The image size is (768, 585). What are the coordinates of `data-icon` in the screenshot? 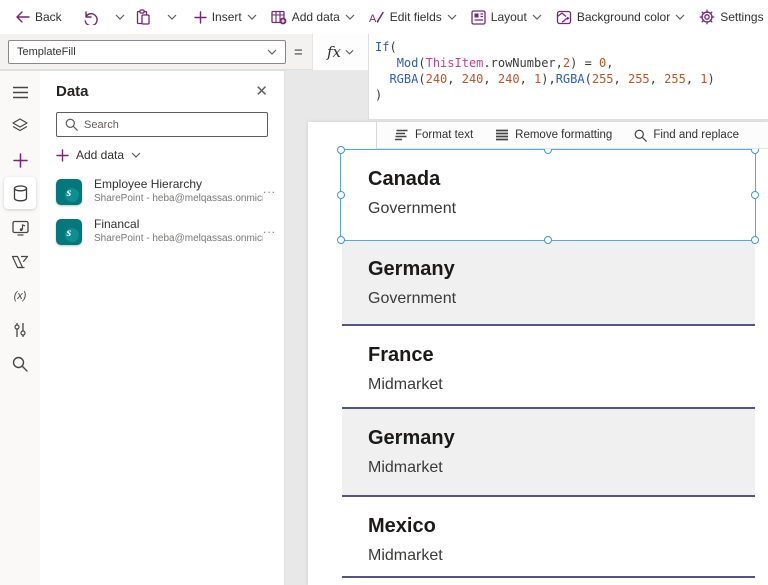 It's located at (20, 193).